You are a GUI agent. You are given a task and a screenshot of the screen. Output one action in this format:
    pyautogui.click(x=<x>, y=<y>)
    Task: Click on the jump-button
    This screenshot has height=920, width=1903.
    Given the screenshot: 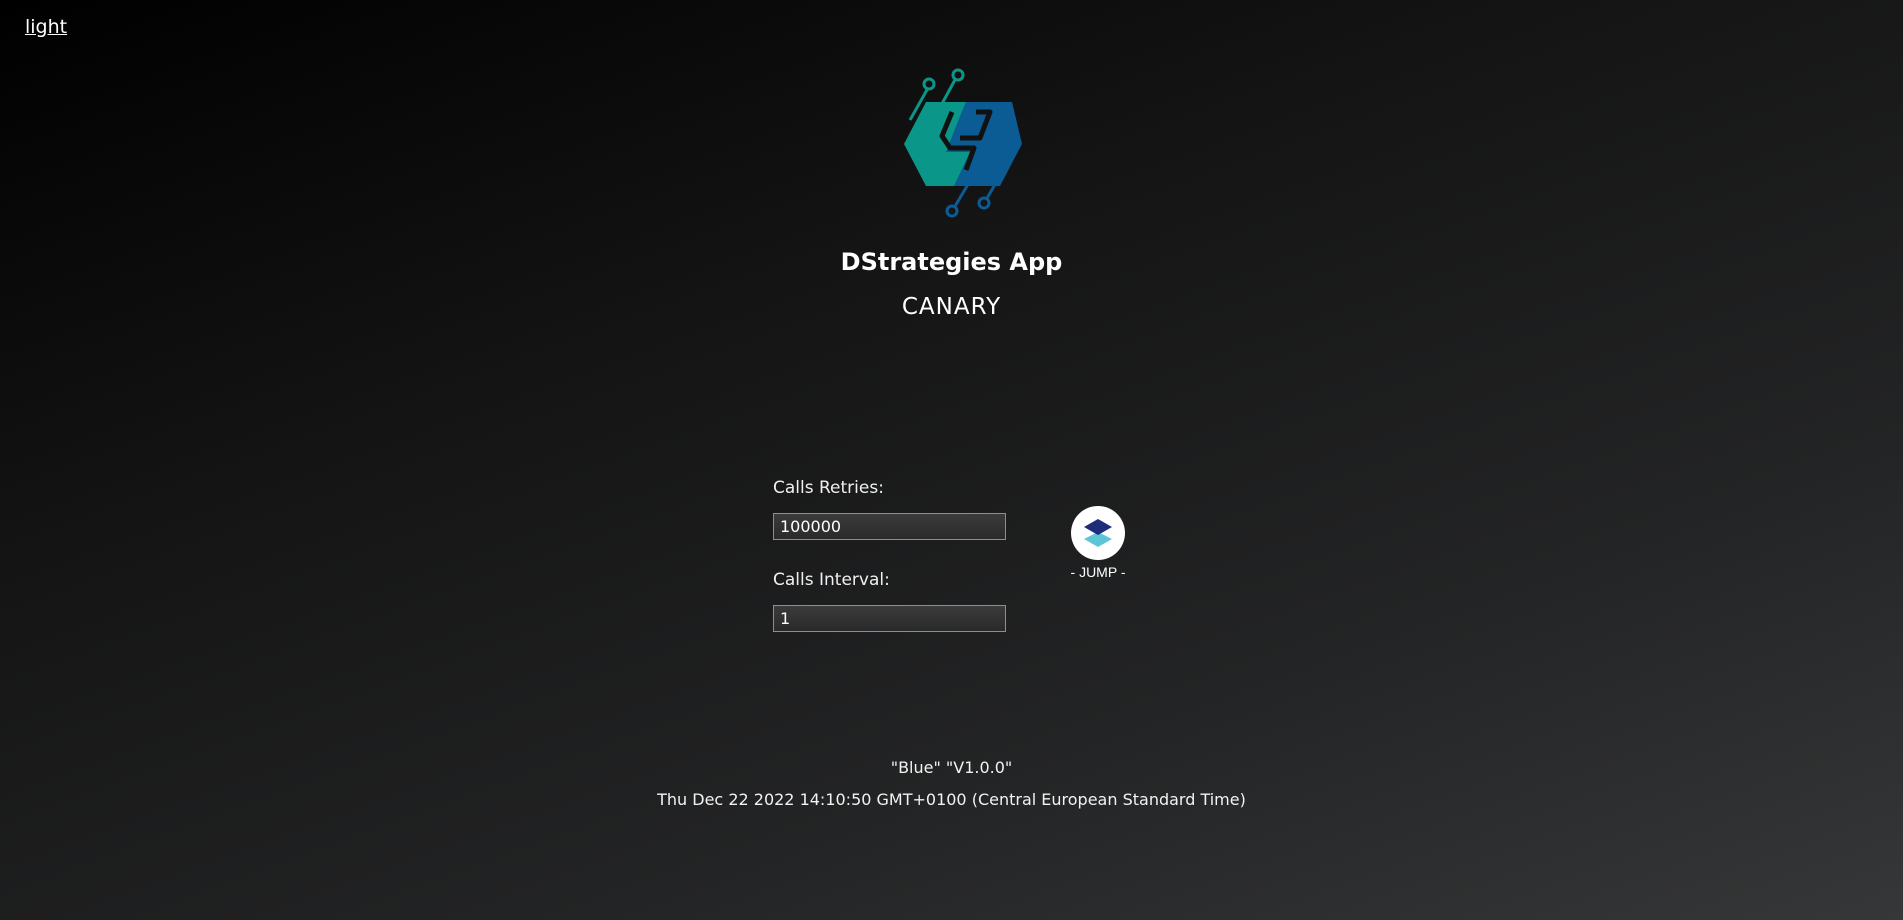 What is the action you would take?
    pyautogui.click(x=1098, y=533)
    